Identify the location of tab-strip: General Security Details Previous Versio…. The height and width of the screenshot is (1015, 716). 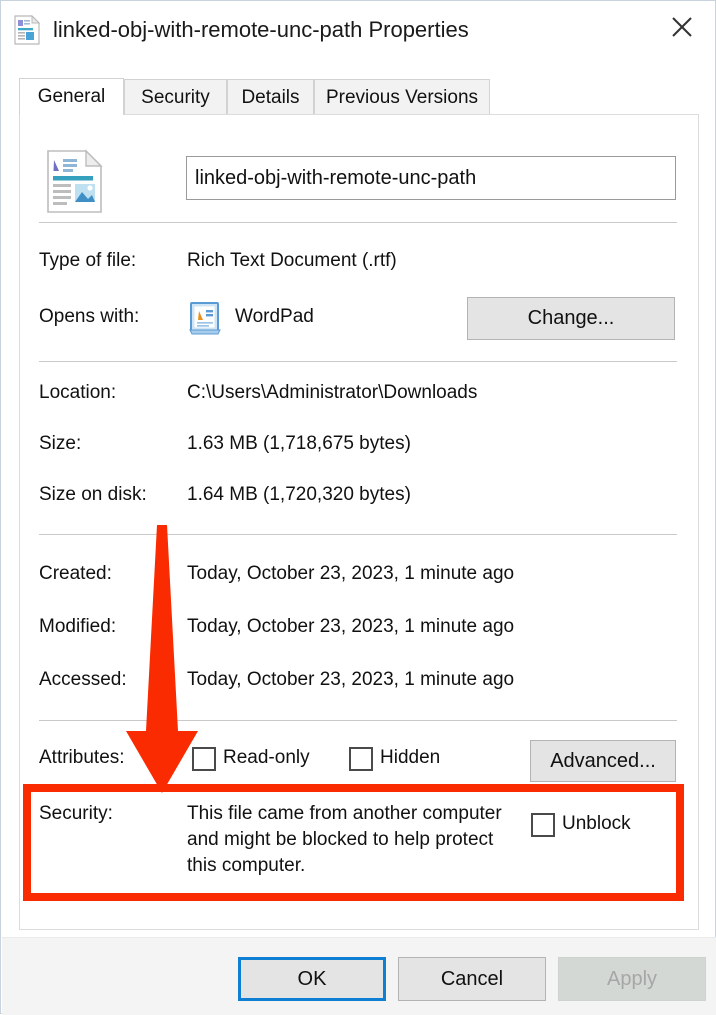
(359, 96).